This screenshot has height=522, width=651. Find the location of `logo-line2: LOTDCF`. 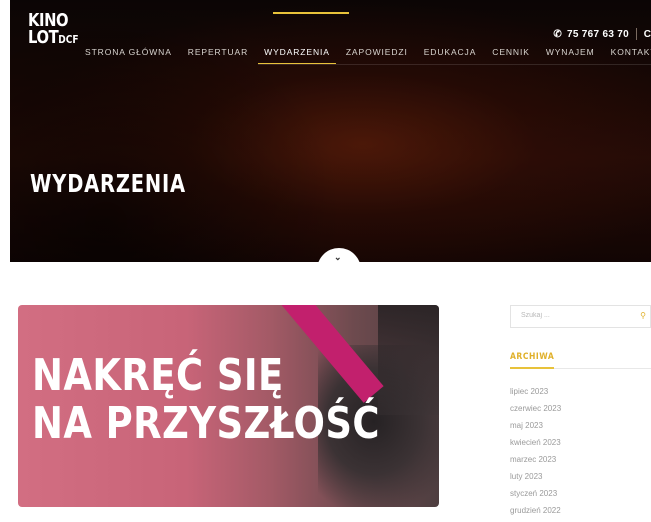

logo-line2: LOTDCF is located at coordinates (53, 38).